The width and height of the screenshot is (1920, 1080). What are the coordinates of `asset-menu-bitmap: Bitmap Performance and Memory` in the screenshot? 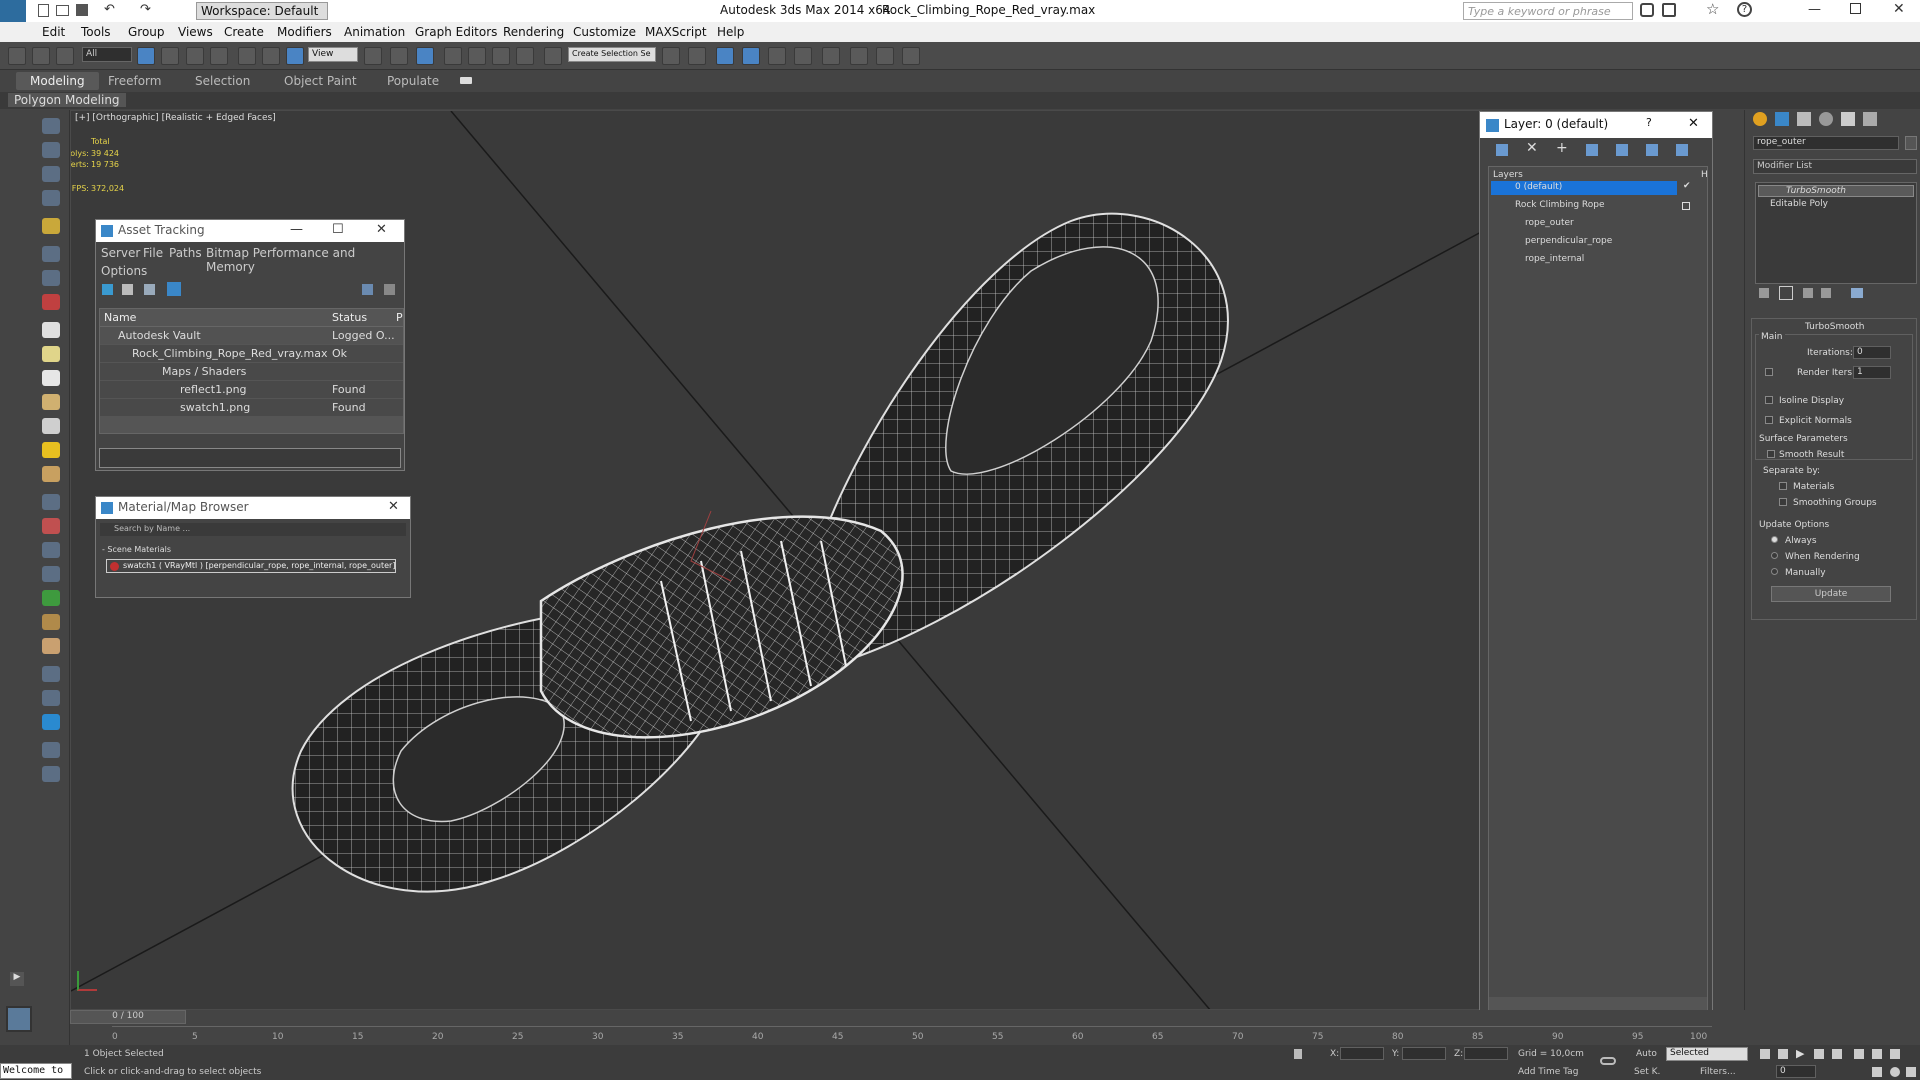 It's located at (305, 260).